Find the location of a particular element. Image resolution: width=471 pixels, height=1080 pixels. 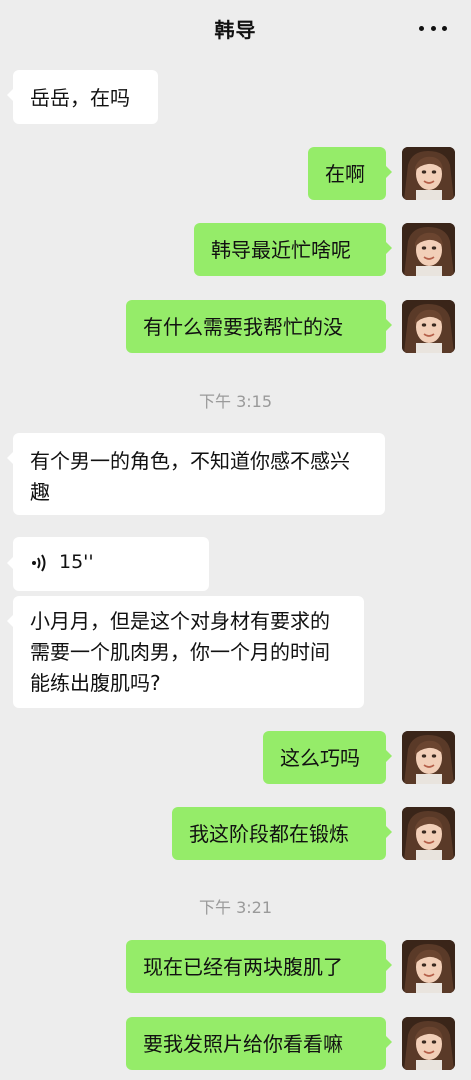

incoming-message: 岳岳，在吗 is located at coordinates (82, 97).